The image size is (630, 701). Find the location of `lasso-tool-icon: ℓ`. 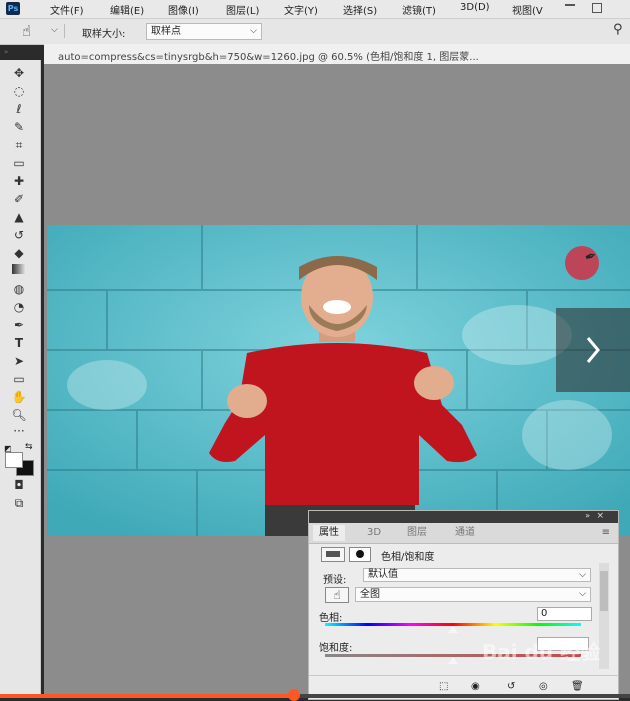

lasso-tool-icon: ℓ is located at coordinates (19, 109).